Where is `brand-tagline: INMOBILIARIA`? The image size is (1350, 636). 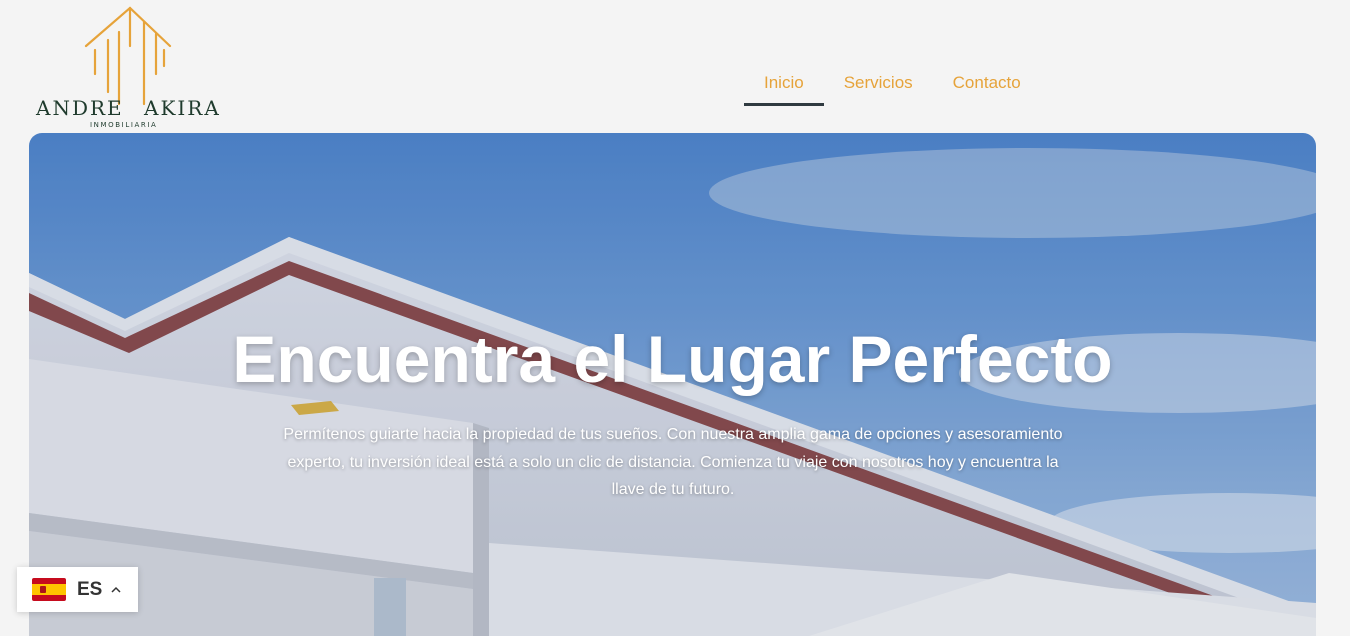 brand-tagline: INMOBILIARIA is located at coordinates (124, 125).